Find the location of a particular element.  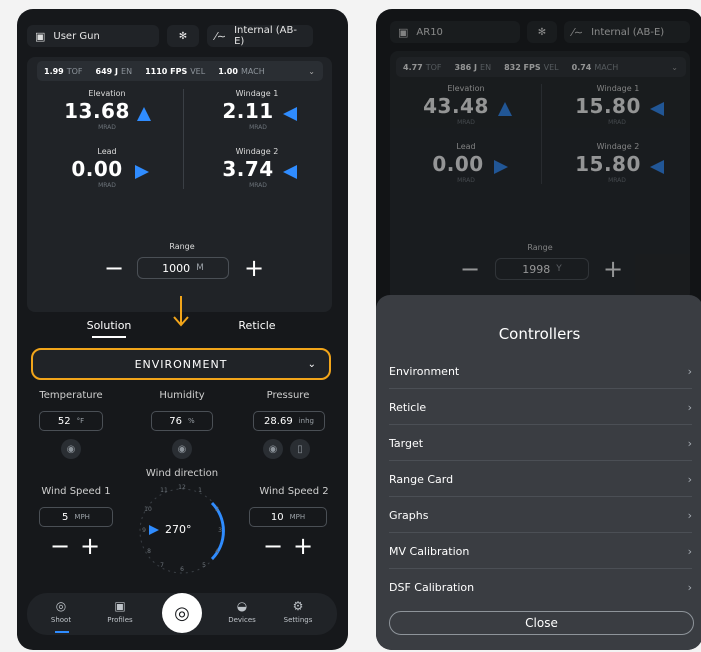

windage2-value: 15.80 is located at coordinates (608, 164).